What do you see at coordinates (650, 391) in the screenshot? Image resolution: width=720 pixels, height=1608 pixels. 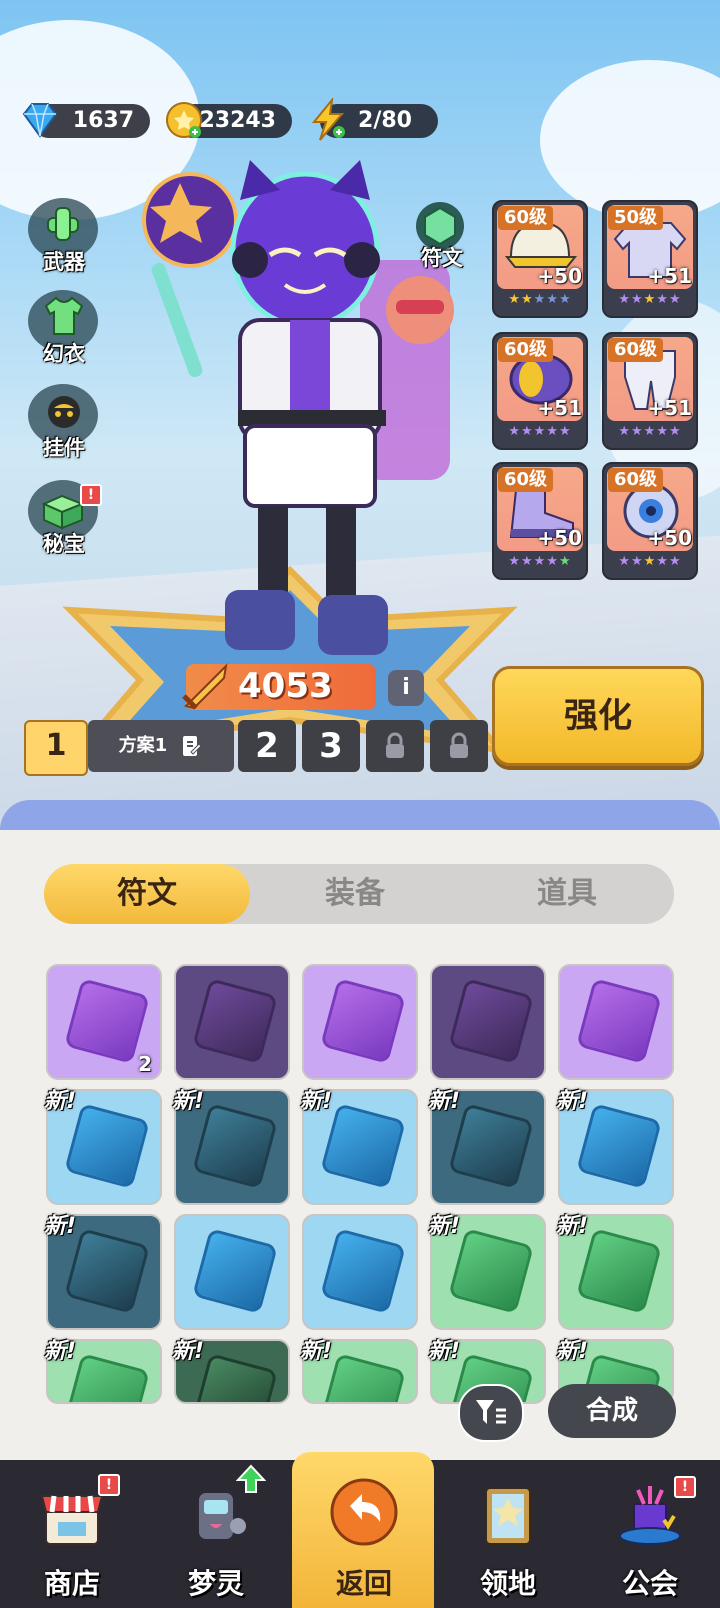 I see `equip-slot-pants: 60级 +51 ★★★★★` at bounding box center [650, 391].